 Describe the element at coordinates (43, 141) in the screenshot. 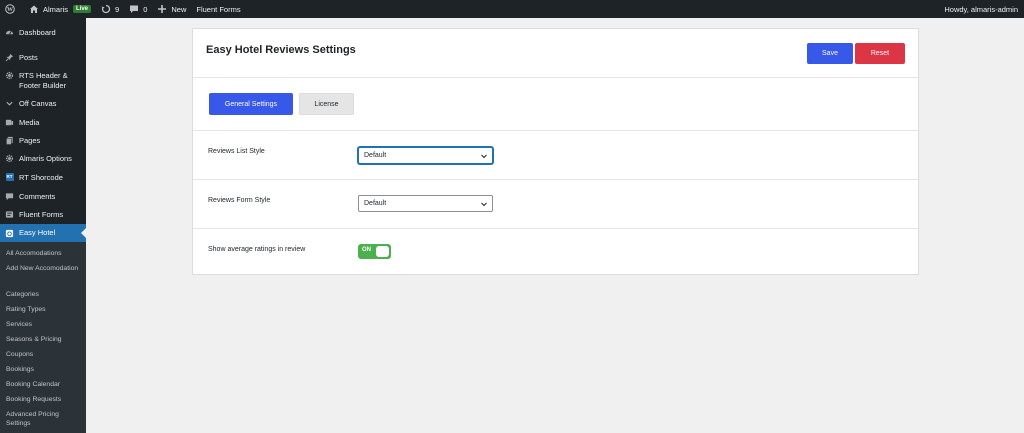

I see `sidebar-item-pages: Pages` at that location.